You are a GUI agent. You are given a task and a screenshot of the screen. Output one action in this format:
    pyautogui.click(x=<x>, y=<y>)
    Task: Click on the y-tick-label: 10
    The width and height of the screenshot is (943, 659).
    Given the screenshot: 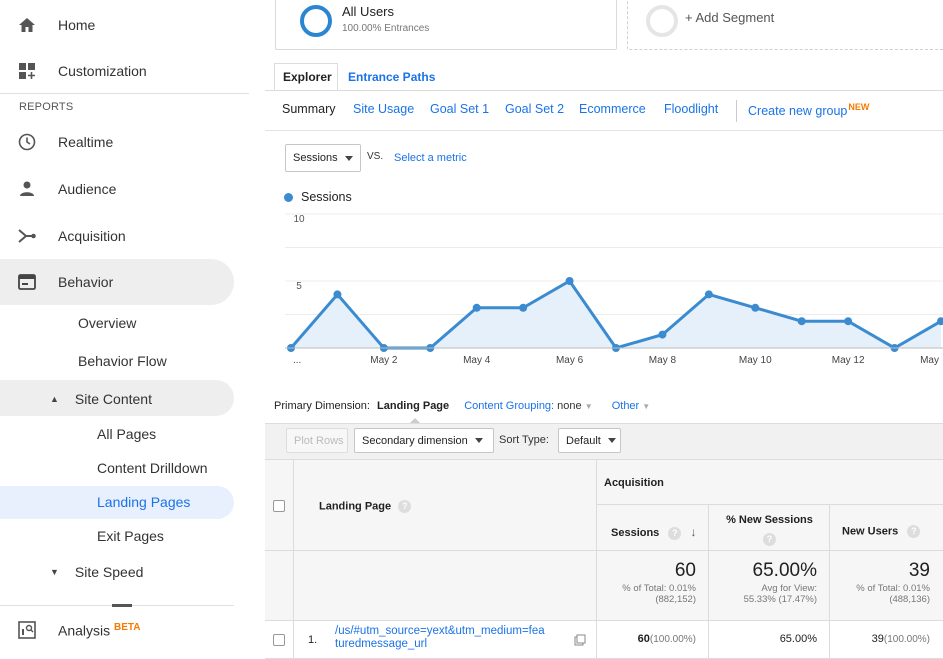 What is the action you would take?
    pyautogui.click(x=299, y=219)
    